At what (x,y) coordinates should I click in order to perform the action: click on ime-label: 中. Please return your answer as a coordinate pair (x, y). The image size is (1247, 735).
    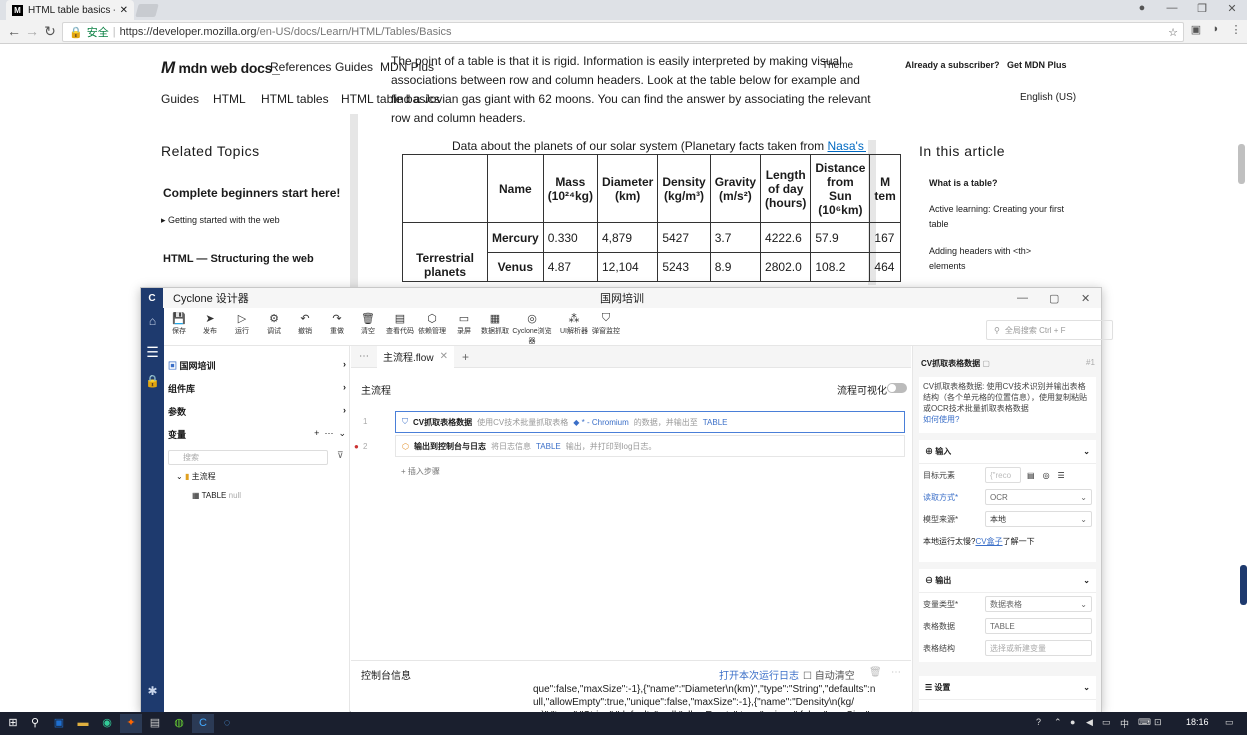
    Looking at the image, I should click on (1124, 723).